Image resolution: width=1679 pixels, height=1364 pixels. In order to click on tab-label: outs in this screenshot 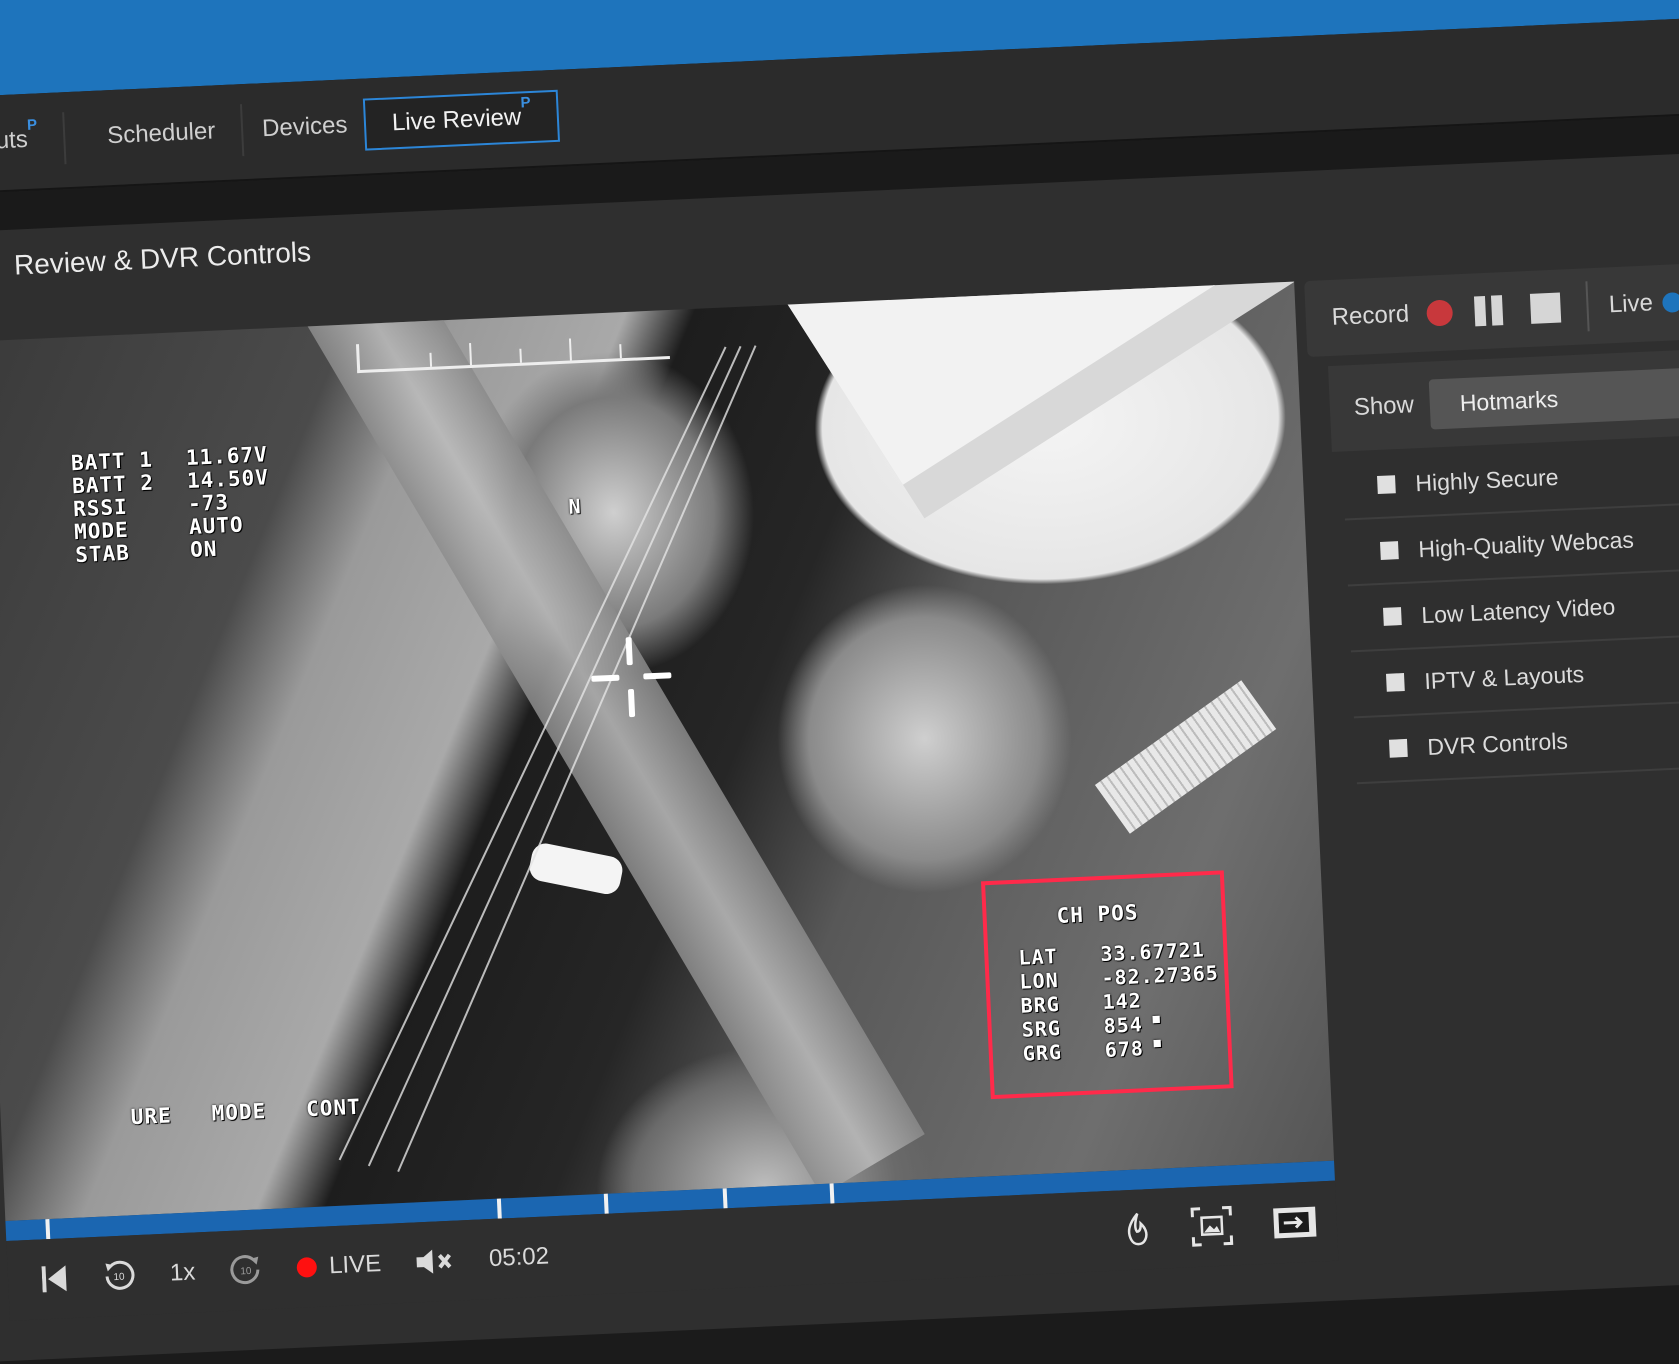, I will do `click(14, 140)`.